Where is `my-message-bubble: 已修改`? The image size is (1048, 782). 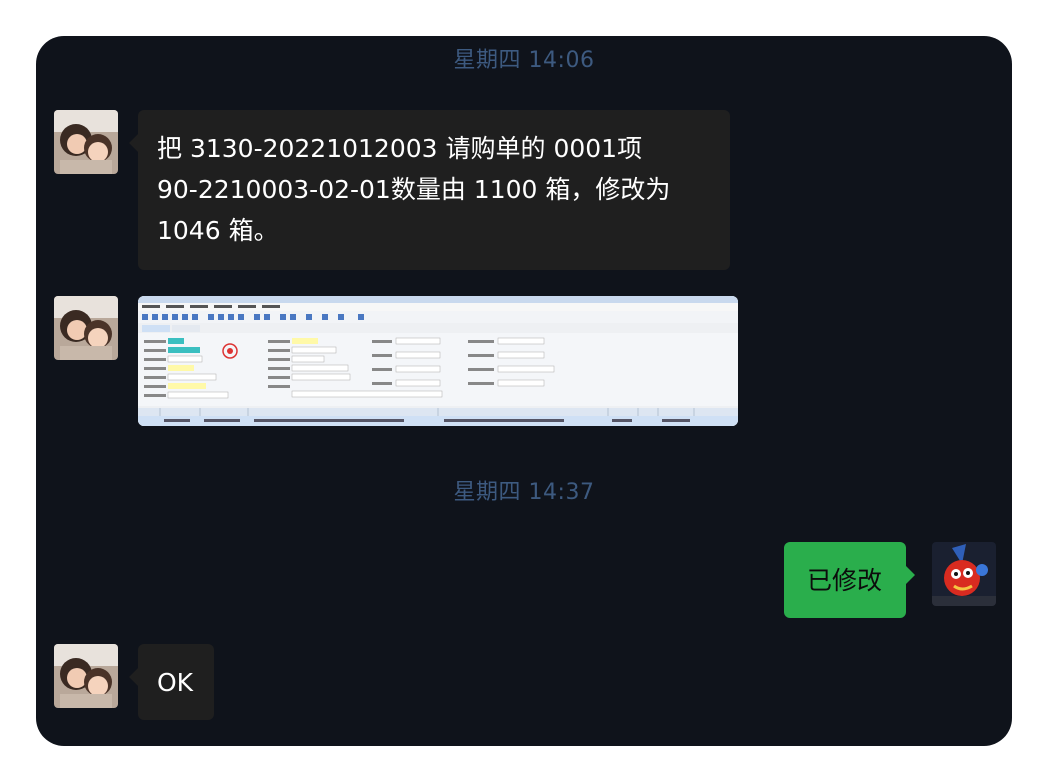
my-message-bubble: 已修改 is located at coordinates (849, 580).